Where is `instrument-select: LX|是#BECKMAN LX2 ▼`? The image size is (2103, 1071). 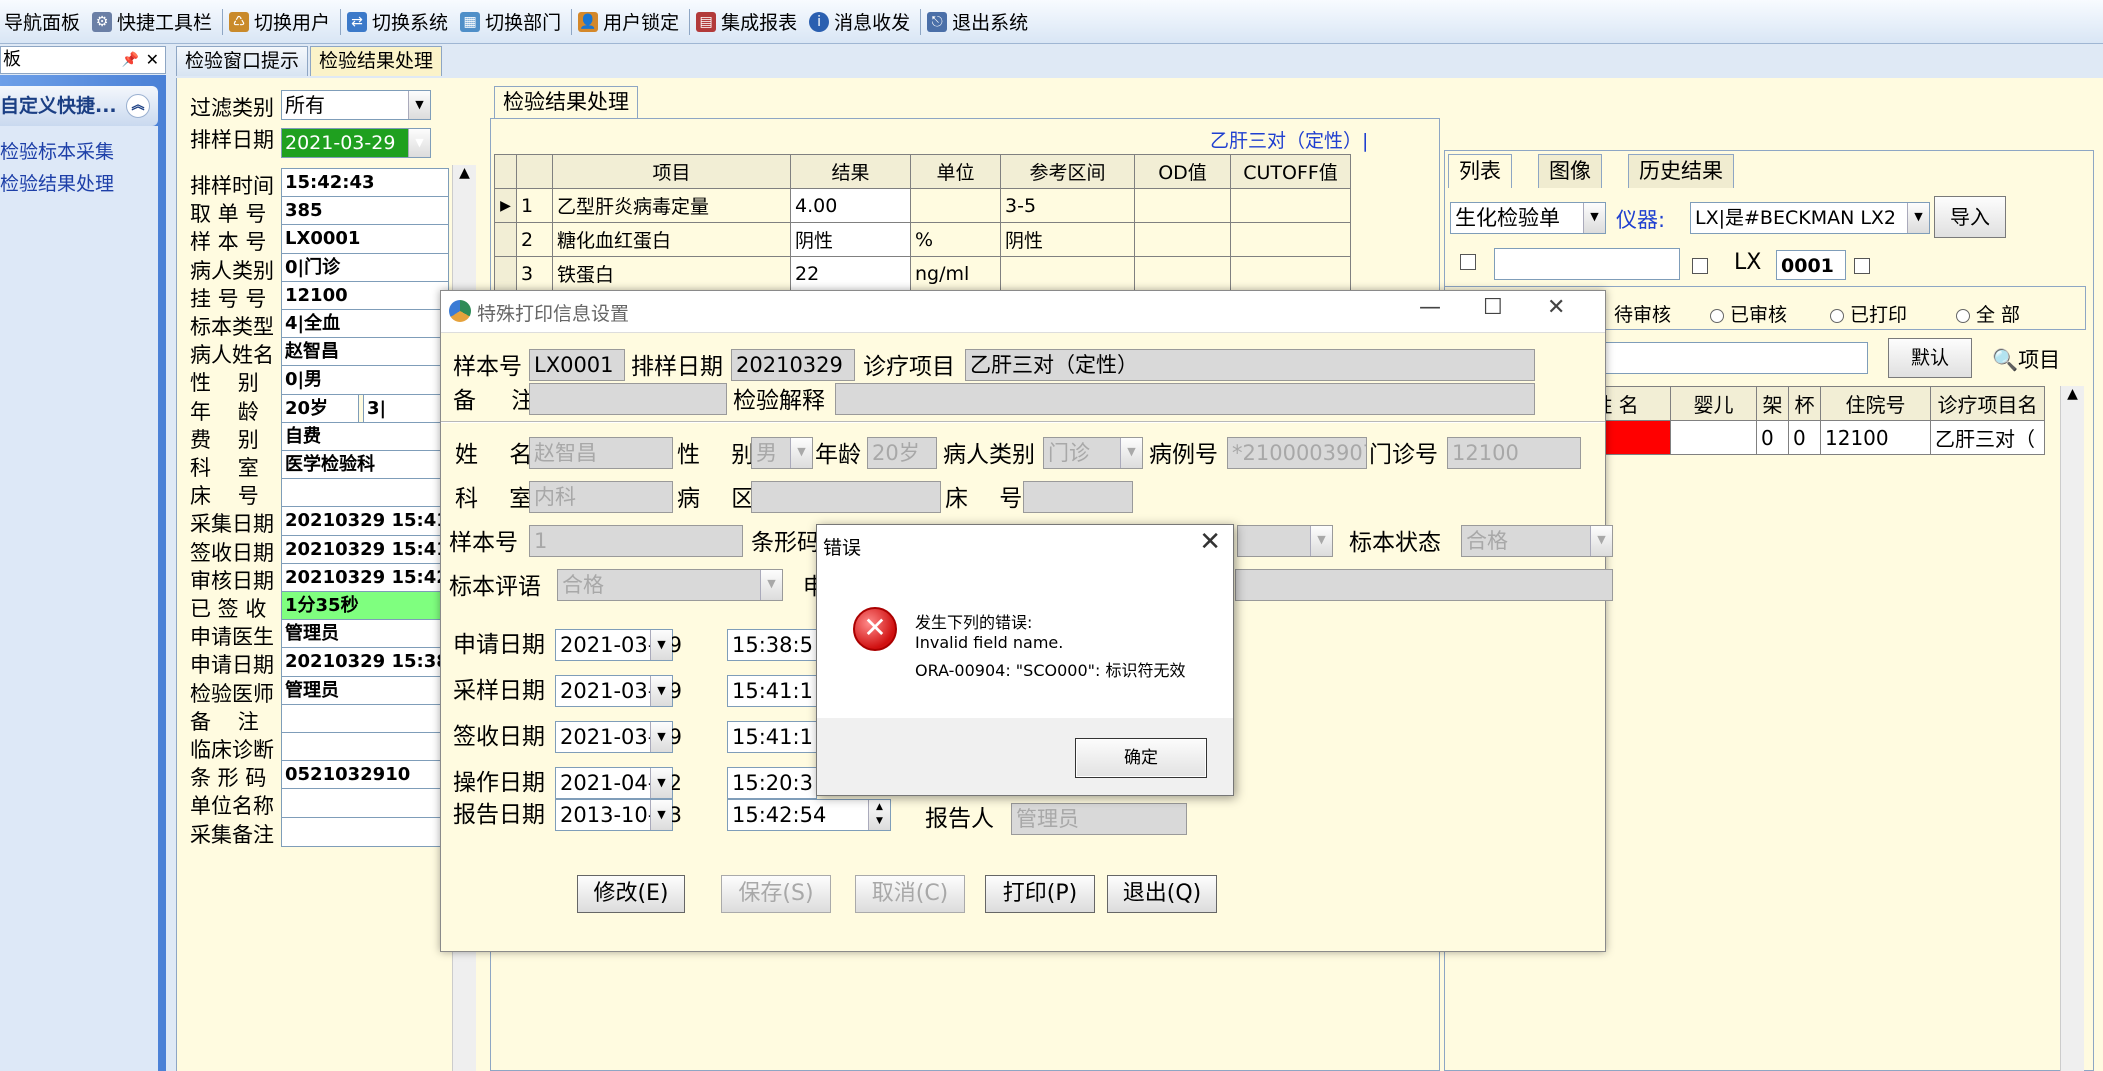
instrument-select: LX|是#BECKMAN LX2 ▼ is located at coordinates (1810, 218).